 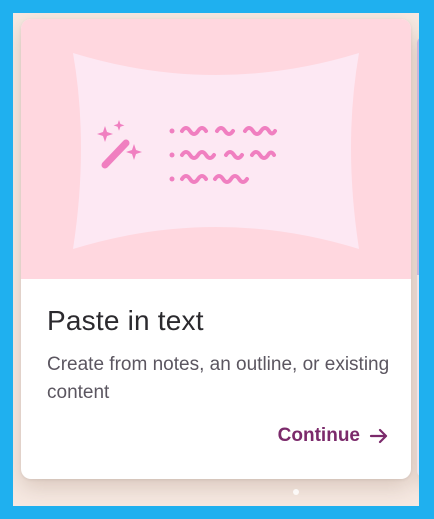 What do you see at coordinates (418, 156) in the screenshot?
I see `next-card-illustration` at bounding box center [418, 156].